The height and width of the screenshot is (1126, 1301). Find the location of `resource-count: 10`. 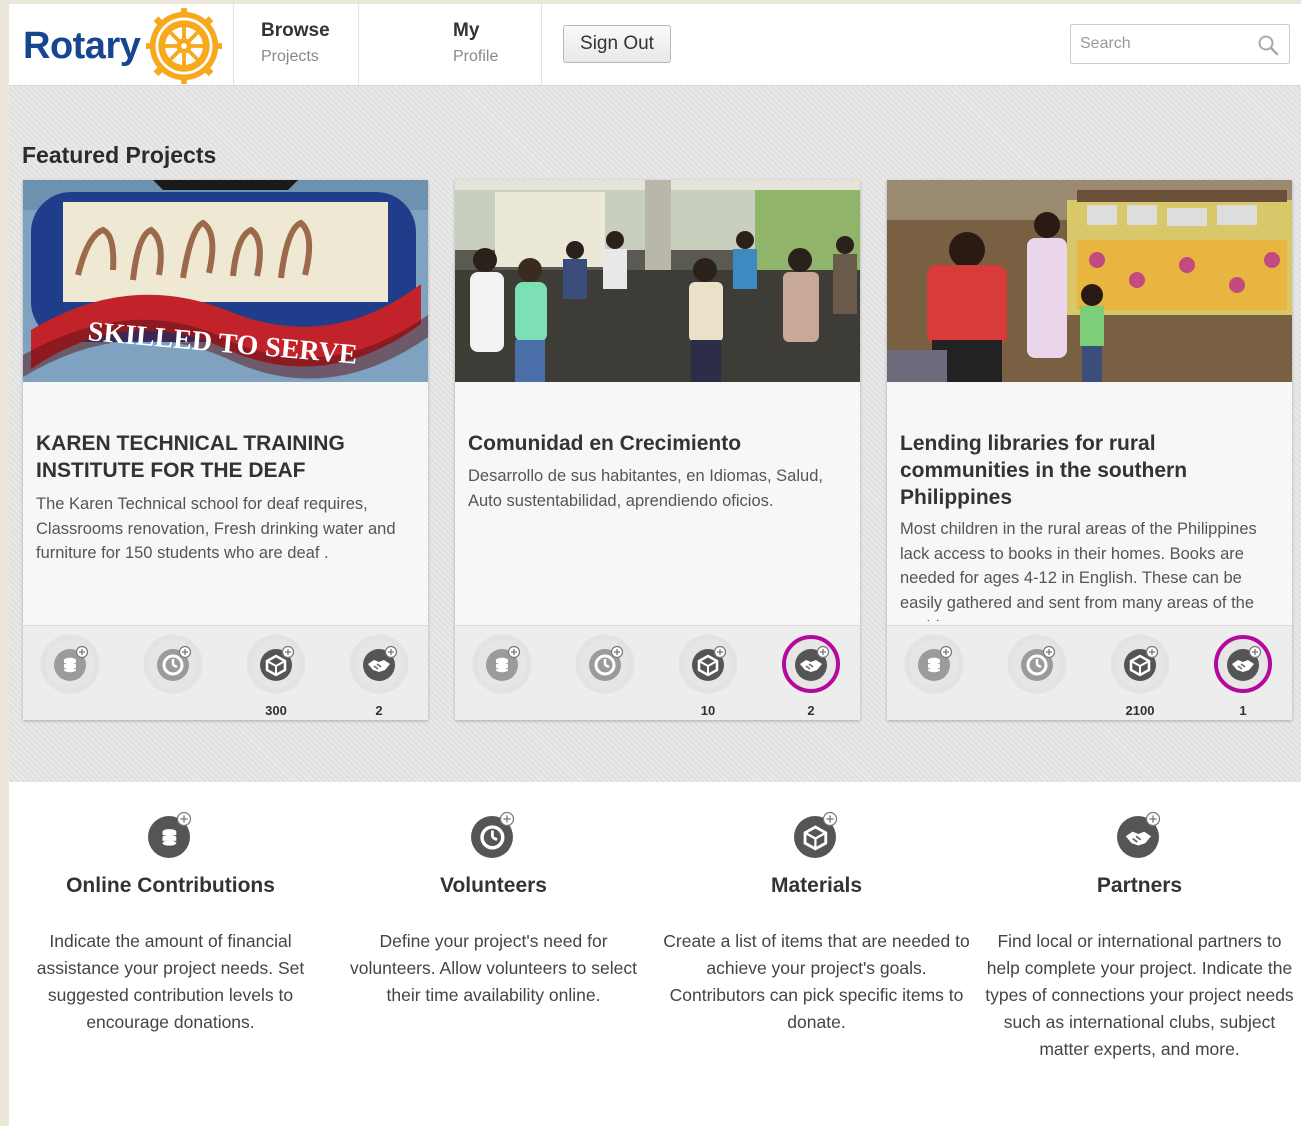

resource-count: 10 is located at coordinates (708, 710).